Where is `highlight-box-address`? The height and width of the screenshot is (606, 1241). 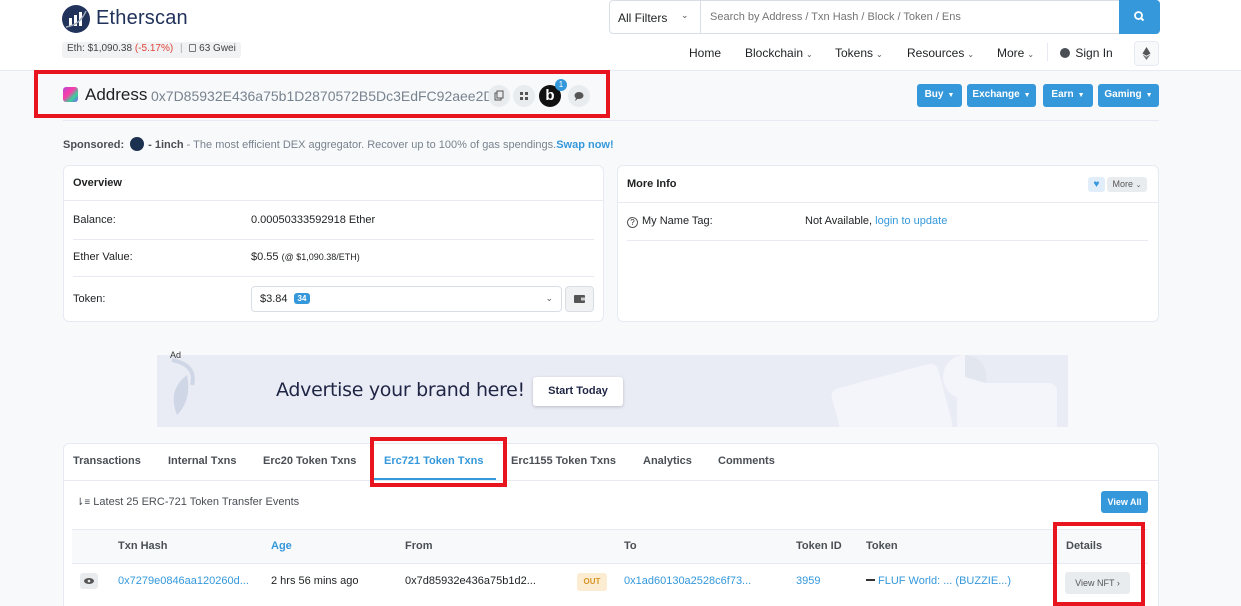 highlight-box-address is located at coordinates (322, 94).